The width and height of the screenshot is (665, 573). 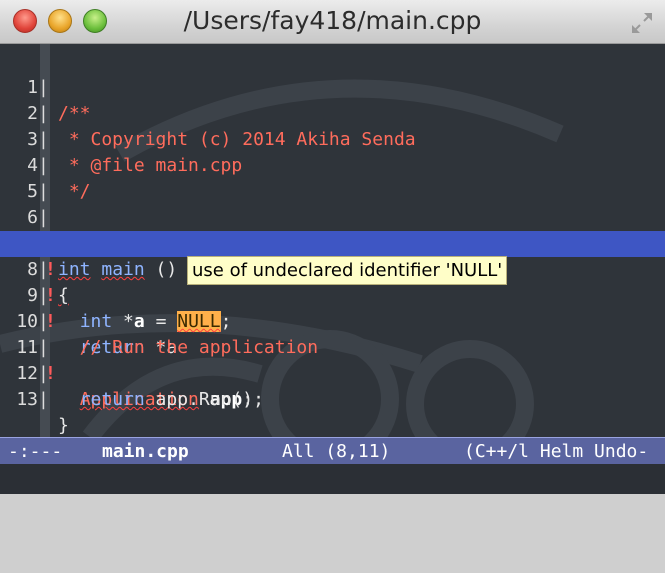 I want to click on line-number: 13, so click(x=27, y=399).